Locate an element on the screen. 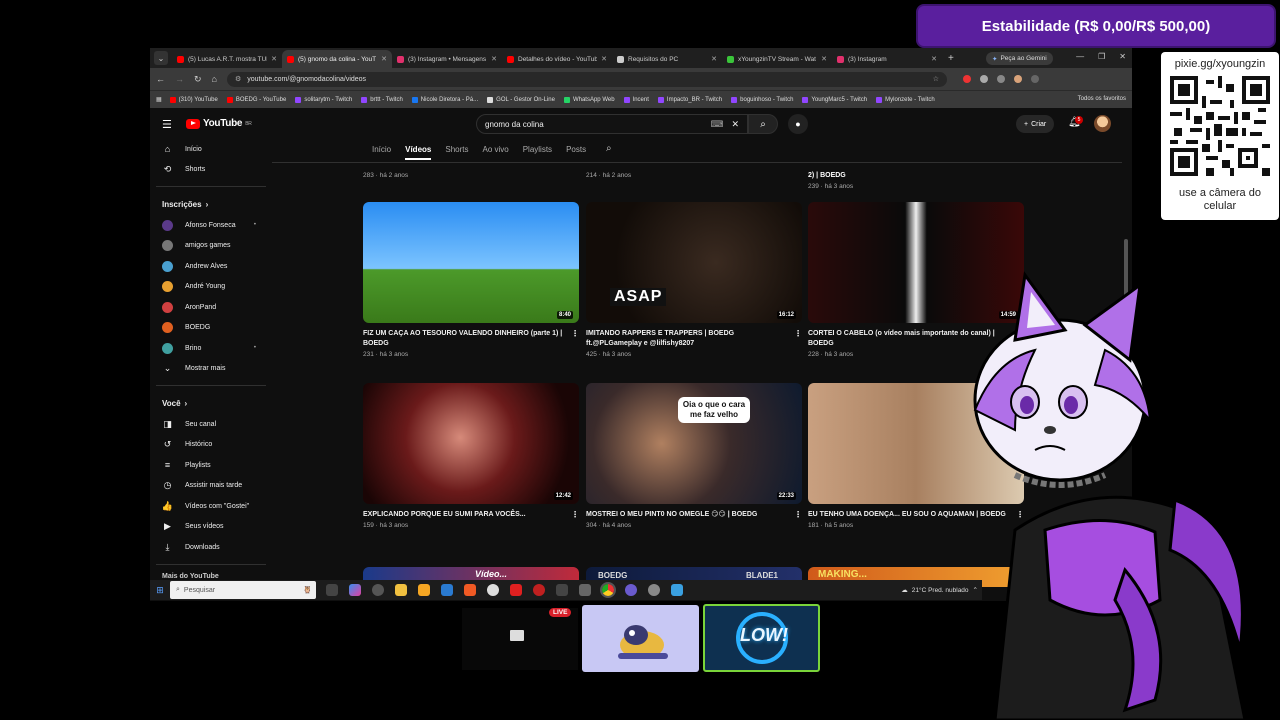  menu-icon: ☰ is located at coordinates (167, 124).